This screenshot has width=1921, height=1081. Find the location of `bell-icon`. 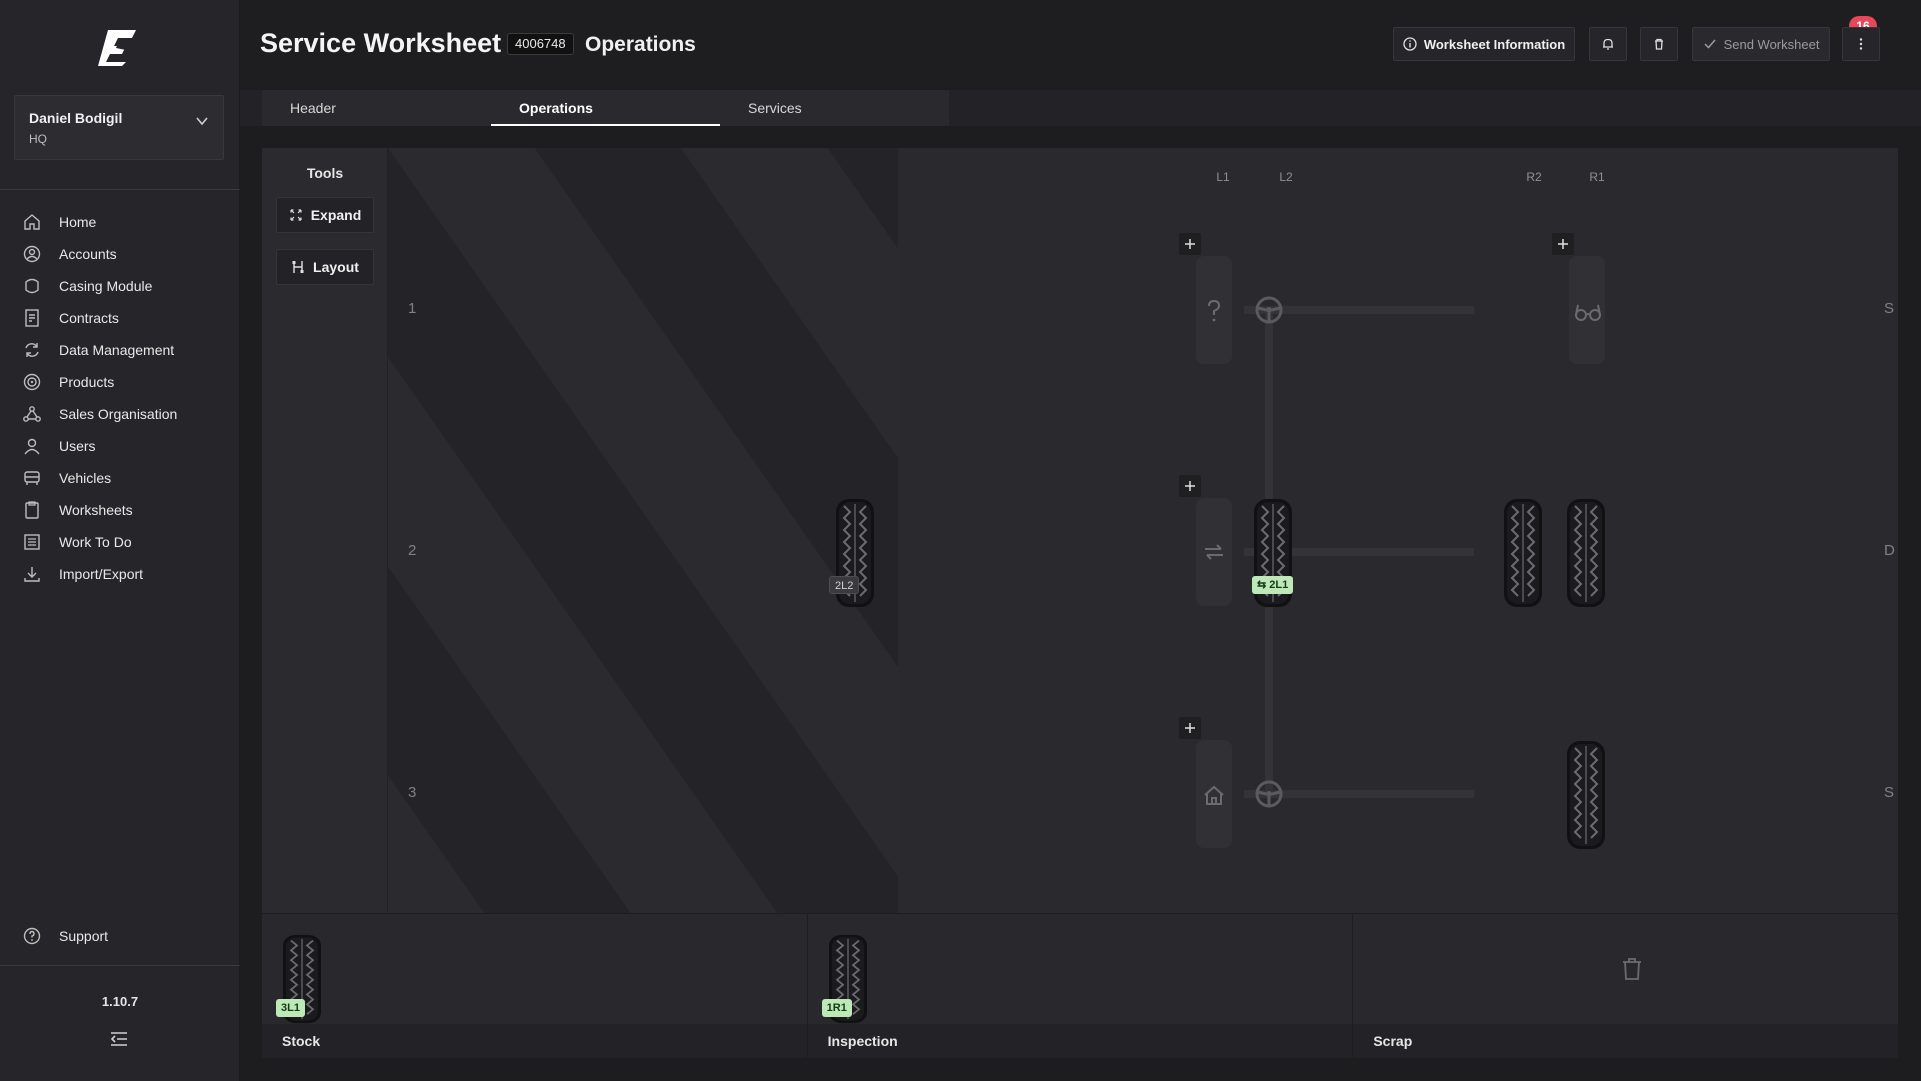

bell-icon is located at coordinates (1608, 44).